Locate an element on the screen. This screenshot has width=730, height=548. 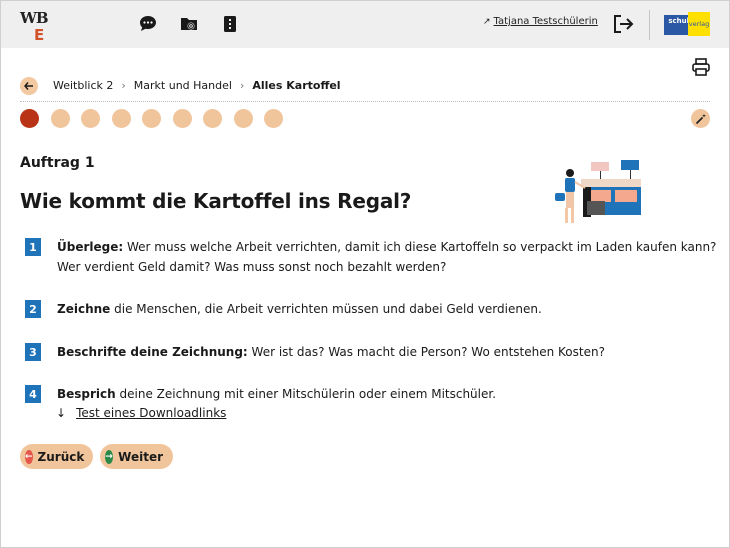
logo-wordmark: WB is located at coordinates (34, 18).